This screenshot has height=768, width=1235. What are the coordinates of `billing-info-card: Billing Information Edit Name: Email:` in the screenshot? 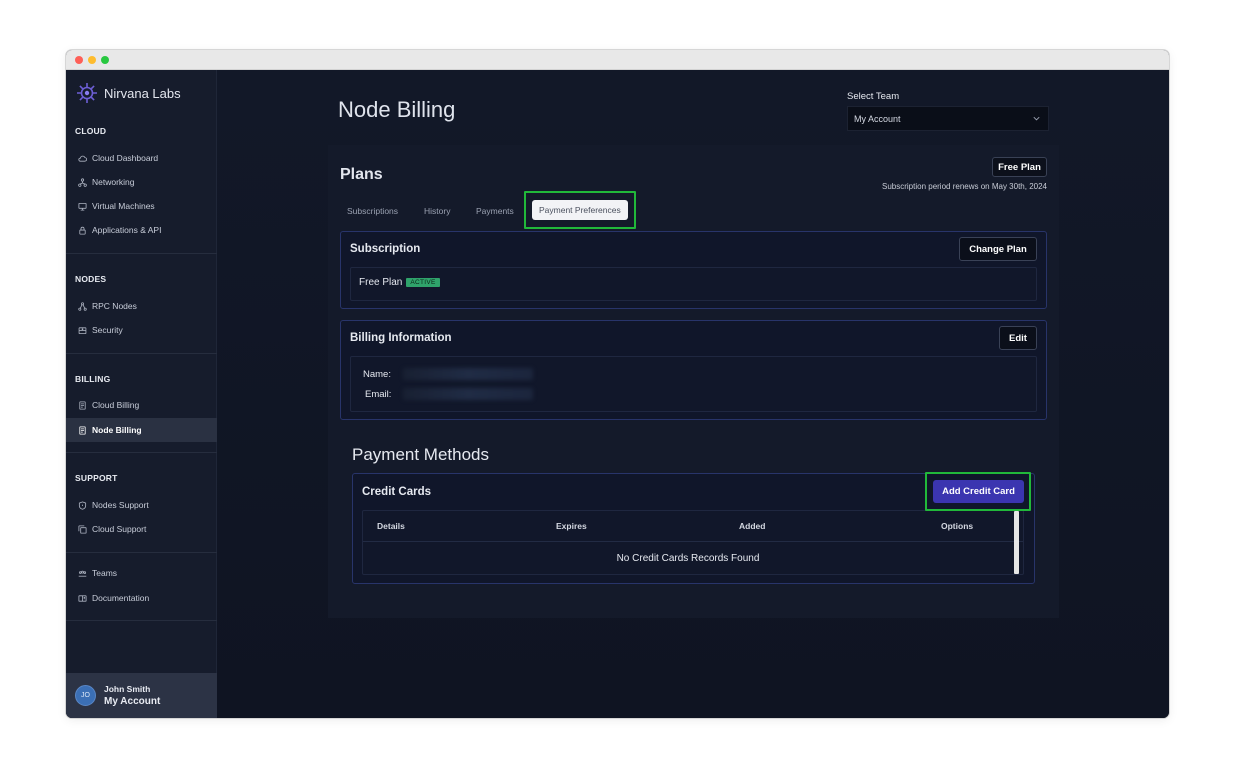 It's located at (693, 370).